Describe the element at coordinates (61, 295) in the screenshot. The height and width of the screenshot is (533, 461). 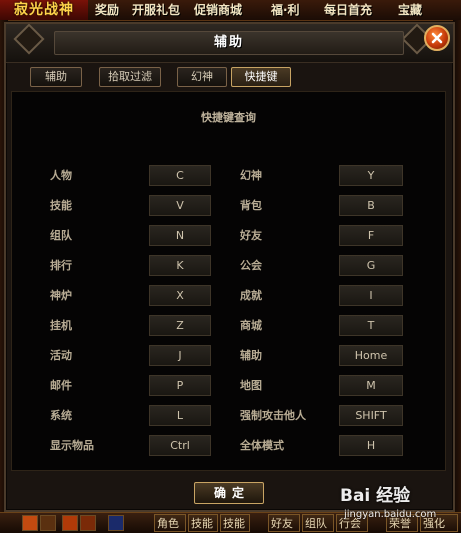
I see `shortcut-label: 神炉` at that location.